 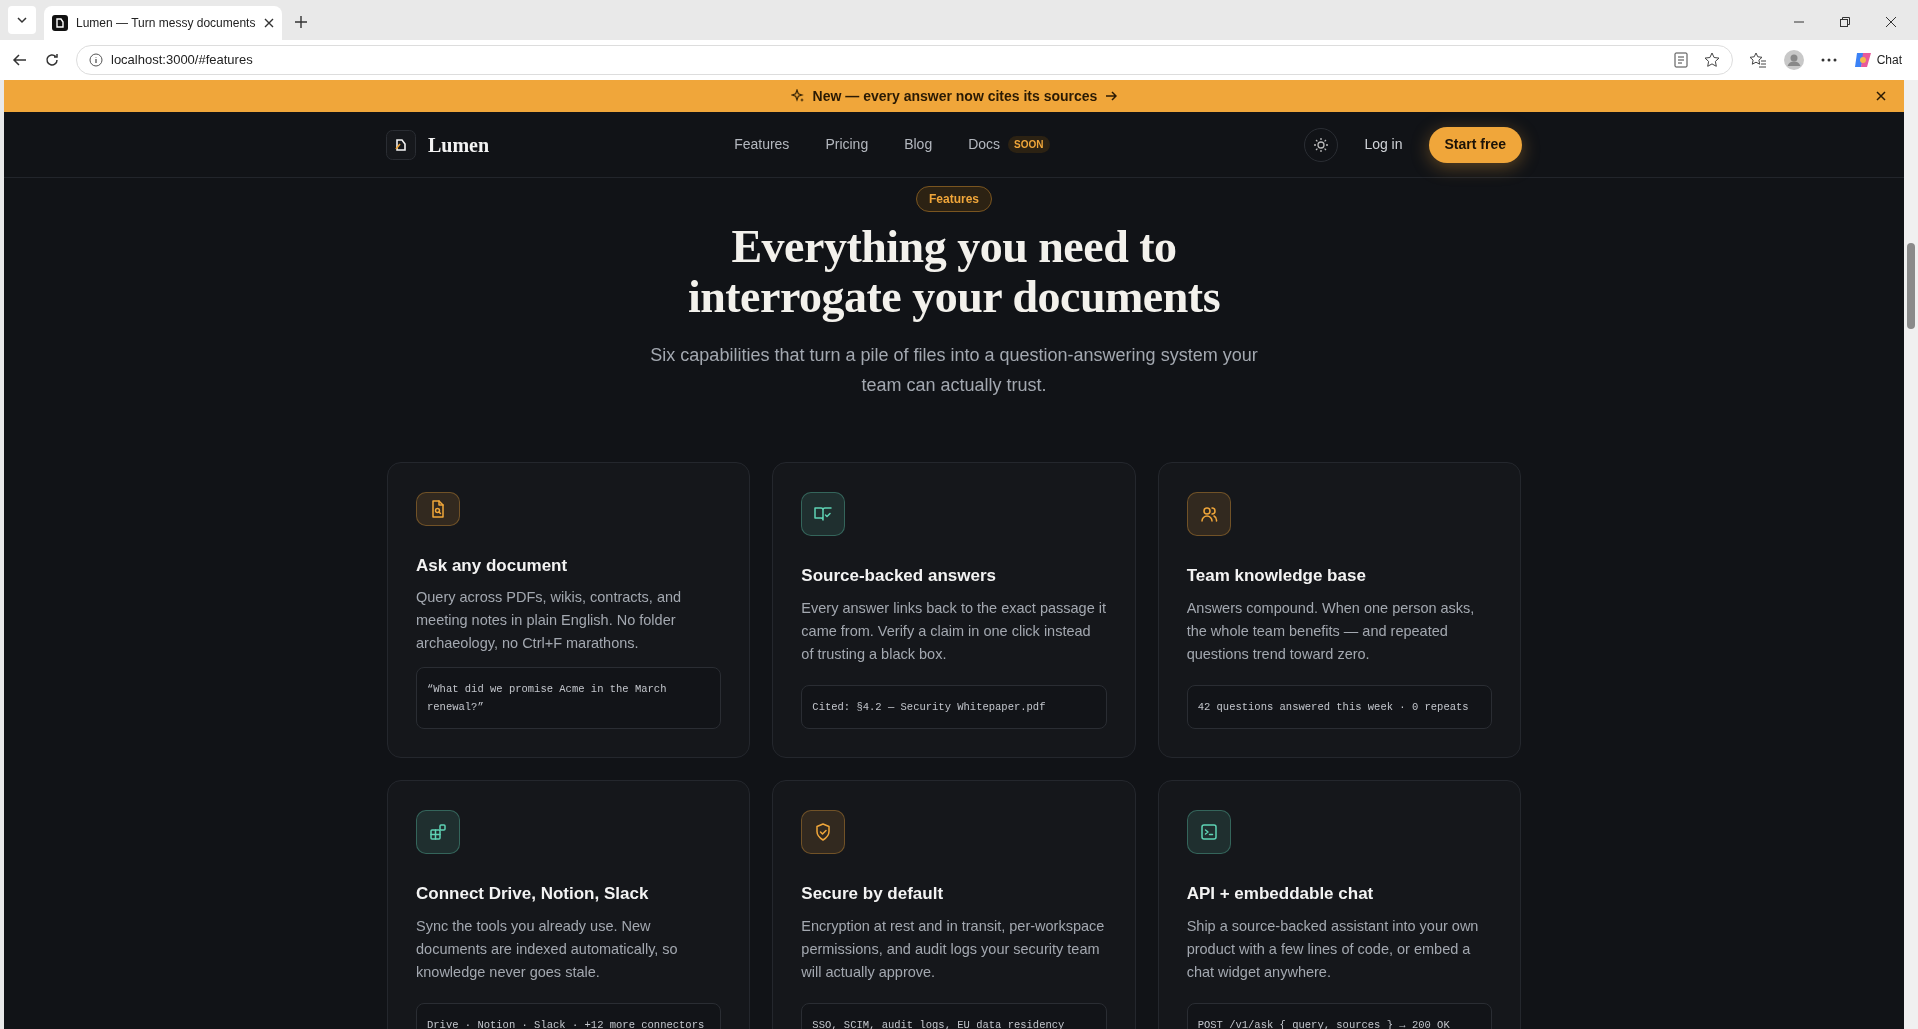 I want to click on chat-button: Chat, so click(x=1879, y=60).